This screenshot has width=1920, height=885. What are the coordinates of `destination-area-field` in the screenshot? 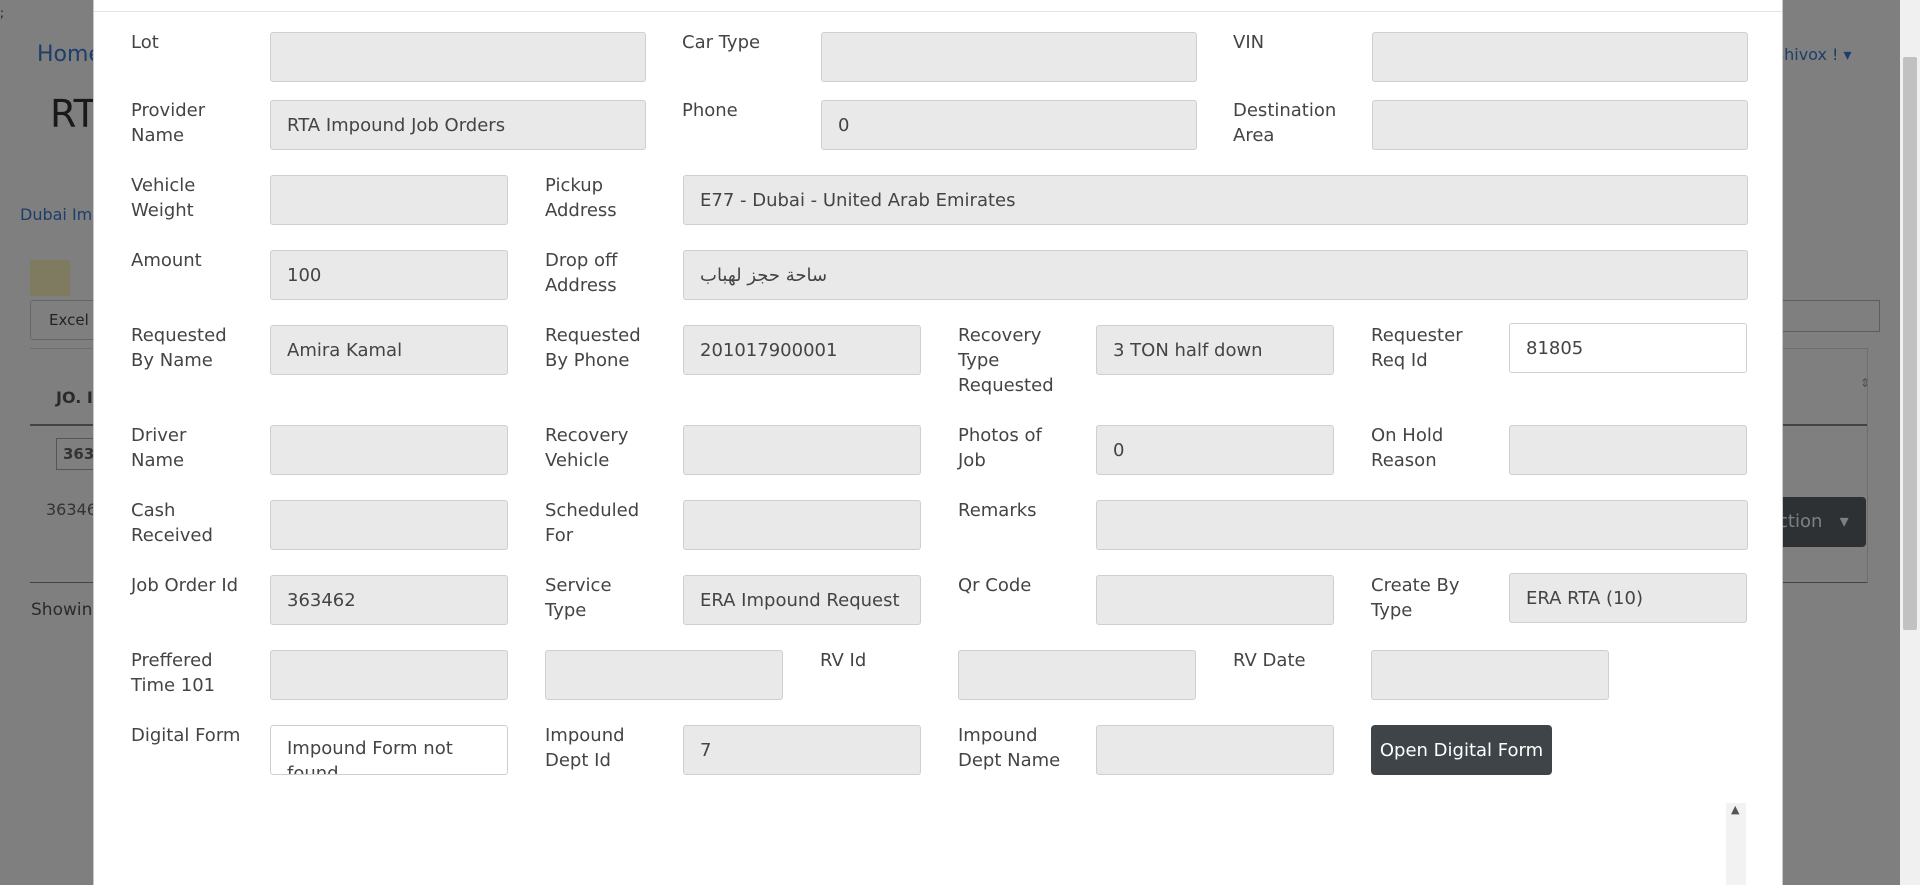 It's located at (1560, 125).